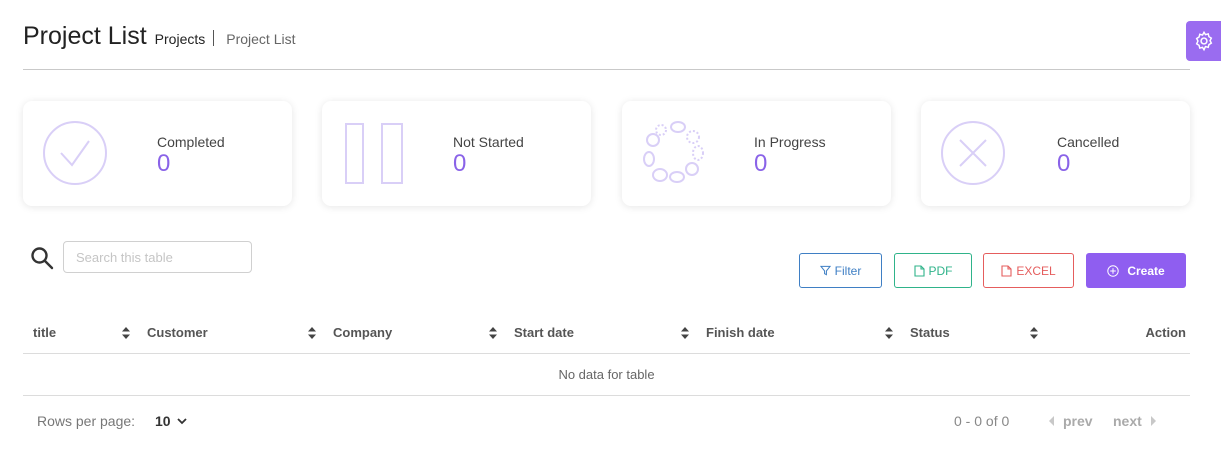 This screenshot has height=472, width=1221. I want to click on create-button: Create, so click(1136, 270).